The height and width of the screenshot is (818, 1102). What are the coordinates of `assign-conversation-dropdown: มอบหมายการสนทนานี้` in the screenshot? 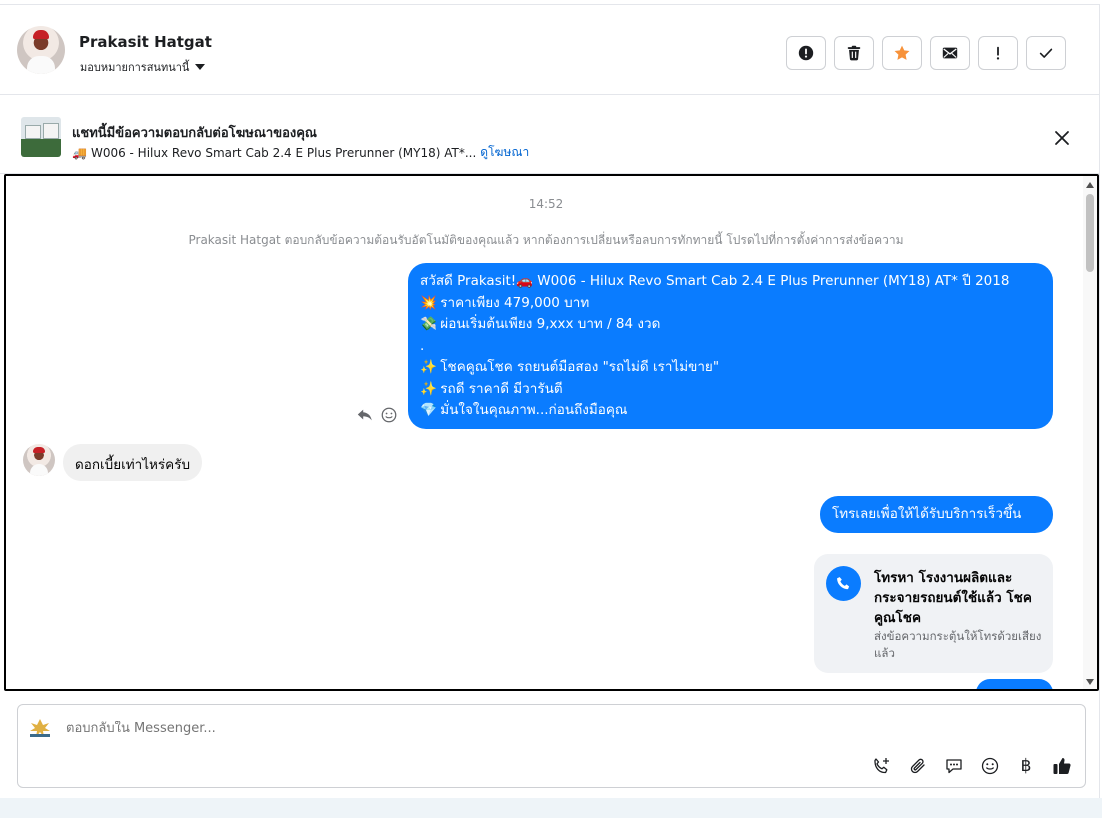 It's located at (143, 67).